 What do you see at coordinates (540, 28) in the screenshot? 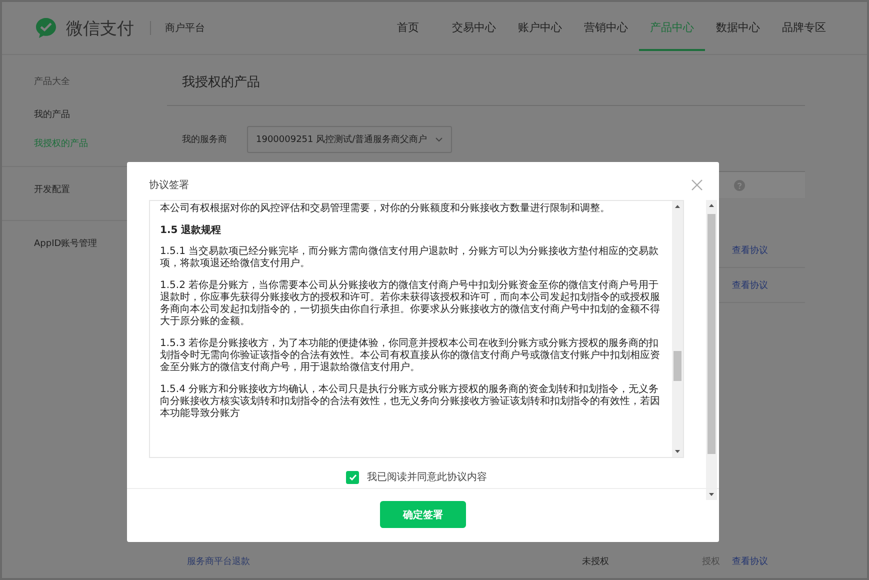
I see `nav-tab: 账户中心` at bounding box center [540, 28].